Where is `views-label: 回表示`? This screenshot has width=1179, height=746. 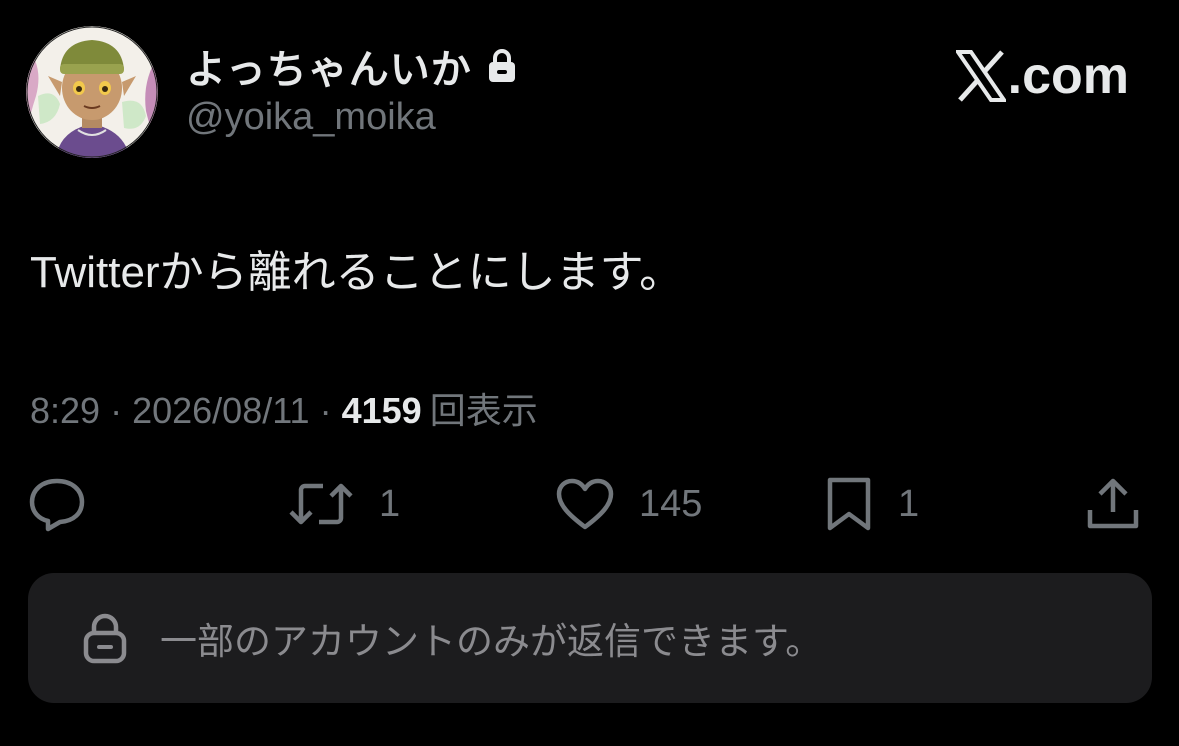
views-label: 回表示 is located at coordinates (483, 410).